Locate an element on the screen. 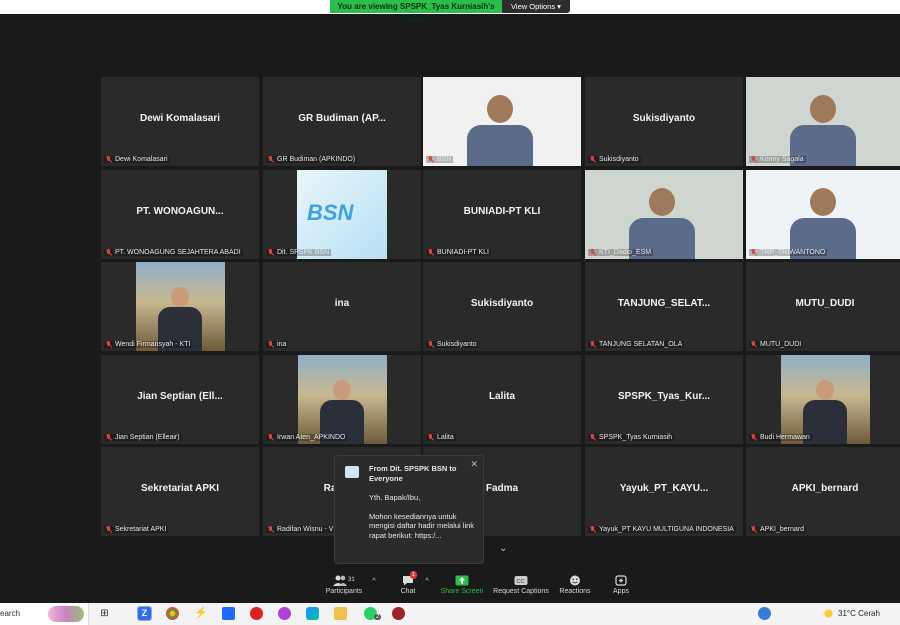 This screenshot has height=625, width=900. task-view-icon: ⊞ is located at coordinates (104, 613).